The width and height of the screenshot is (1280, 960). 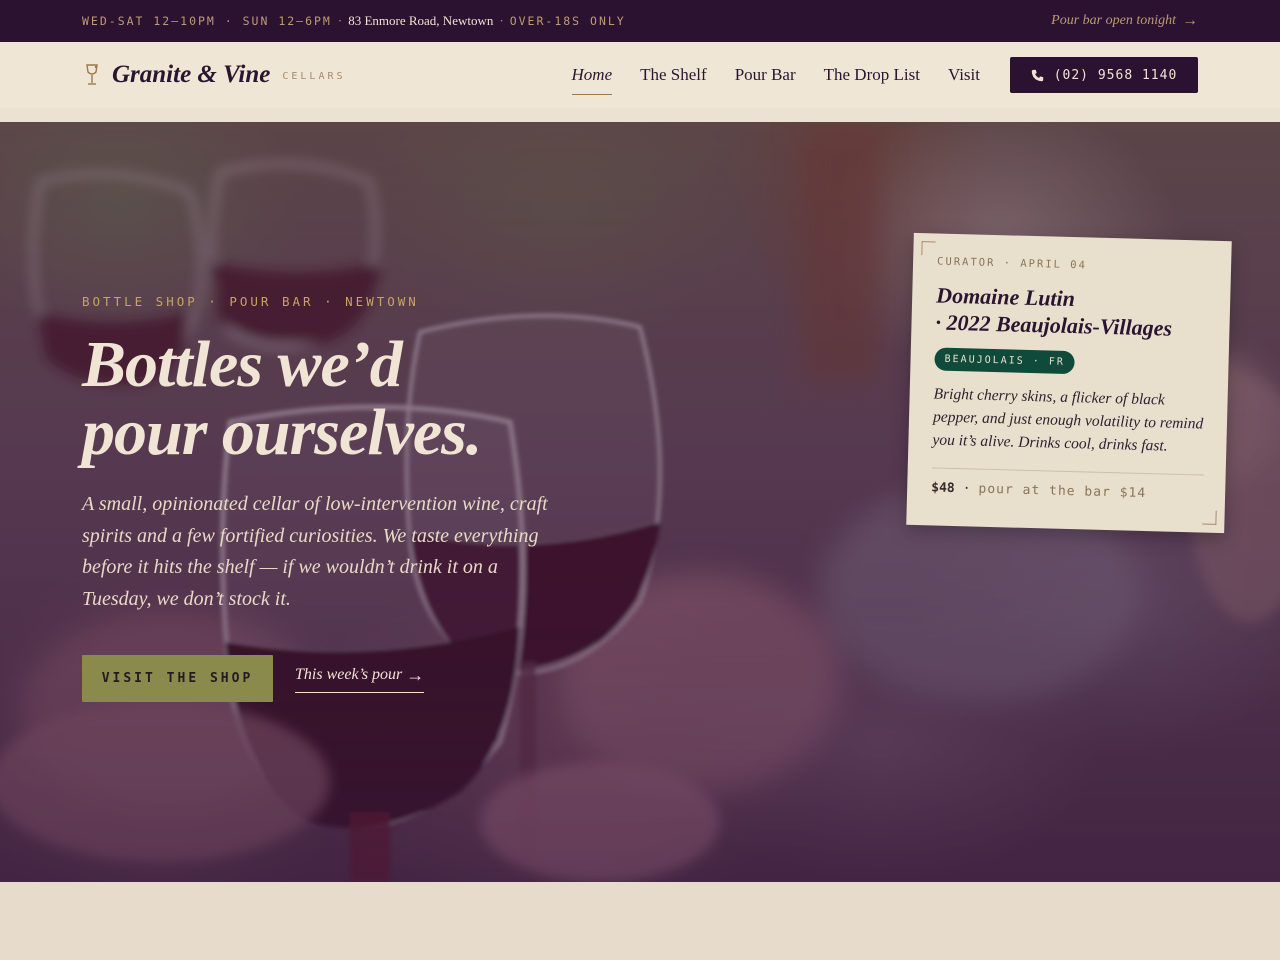 What do you see at coordinates (282, 432) in the screenshot?
I see `hero-title-line-2: pour ourselves.` at bounding box center [282, 432].